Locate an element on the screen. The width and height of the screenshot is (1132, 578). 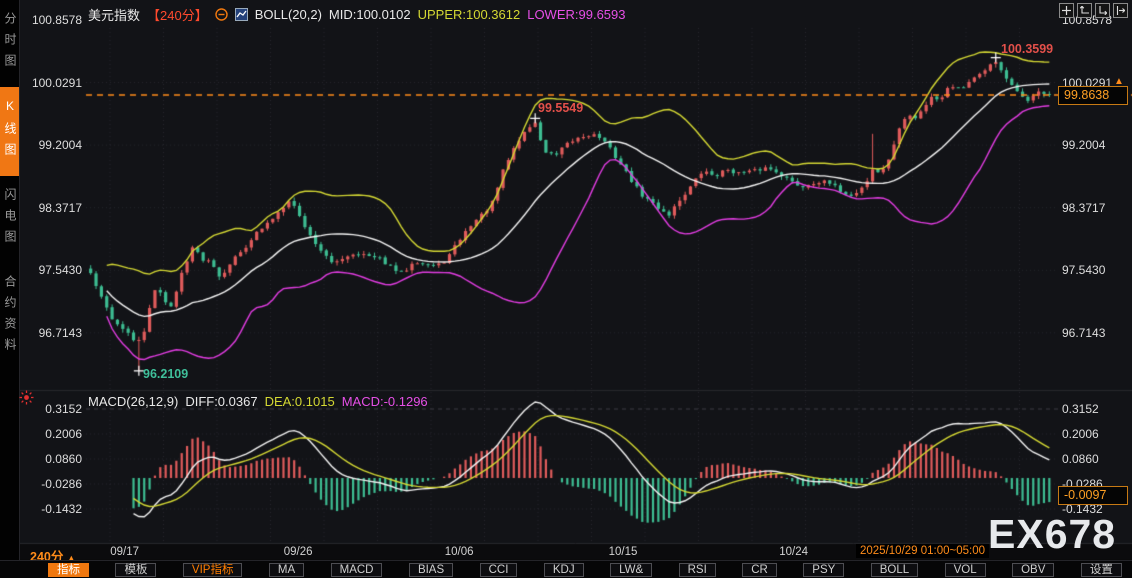
toolbar-button-设置: 设置 is located at coordinates (1101, 569).